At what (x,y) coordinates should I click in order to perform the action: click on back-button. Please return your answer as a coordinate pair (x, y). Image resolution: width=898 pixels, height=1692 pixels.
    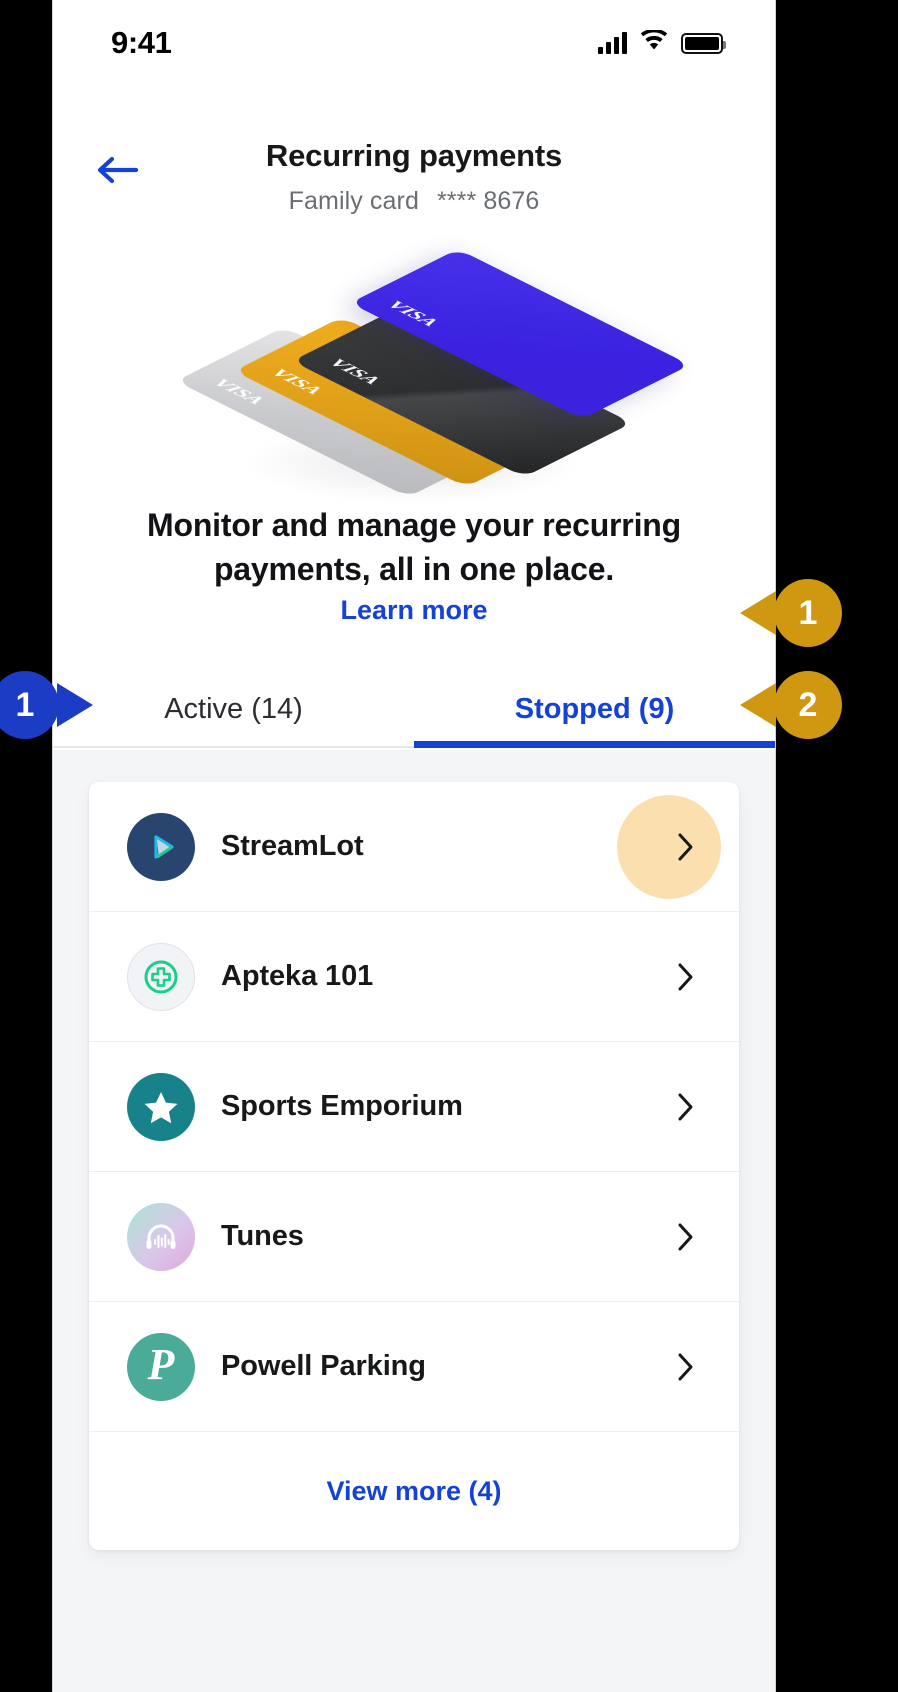
    Looking at the image, I should click on (118, 170).